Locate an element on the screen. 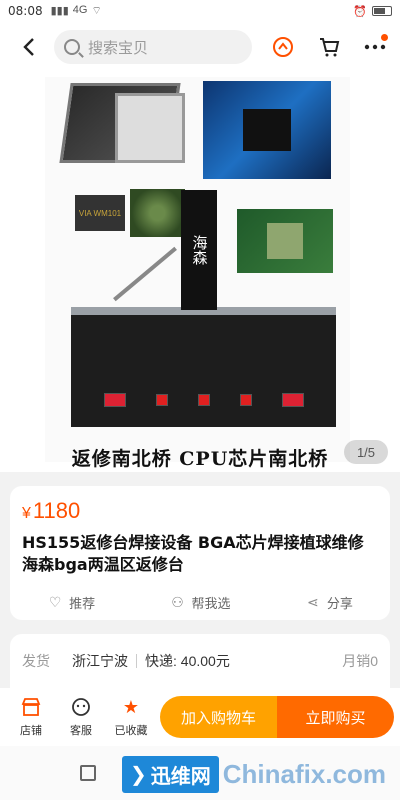 Image resolution: width=400 pixels, height=800 pixels. machine-panel is located at coordinates (204, 400).